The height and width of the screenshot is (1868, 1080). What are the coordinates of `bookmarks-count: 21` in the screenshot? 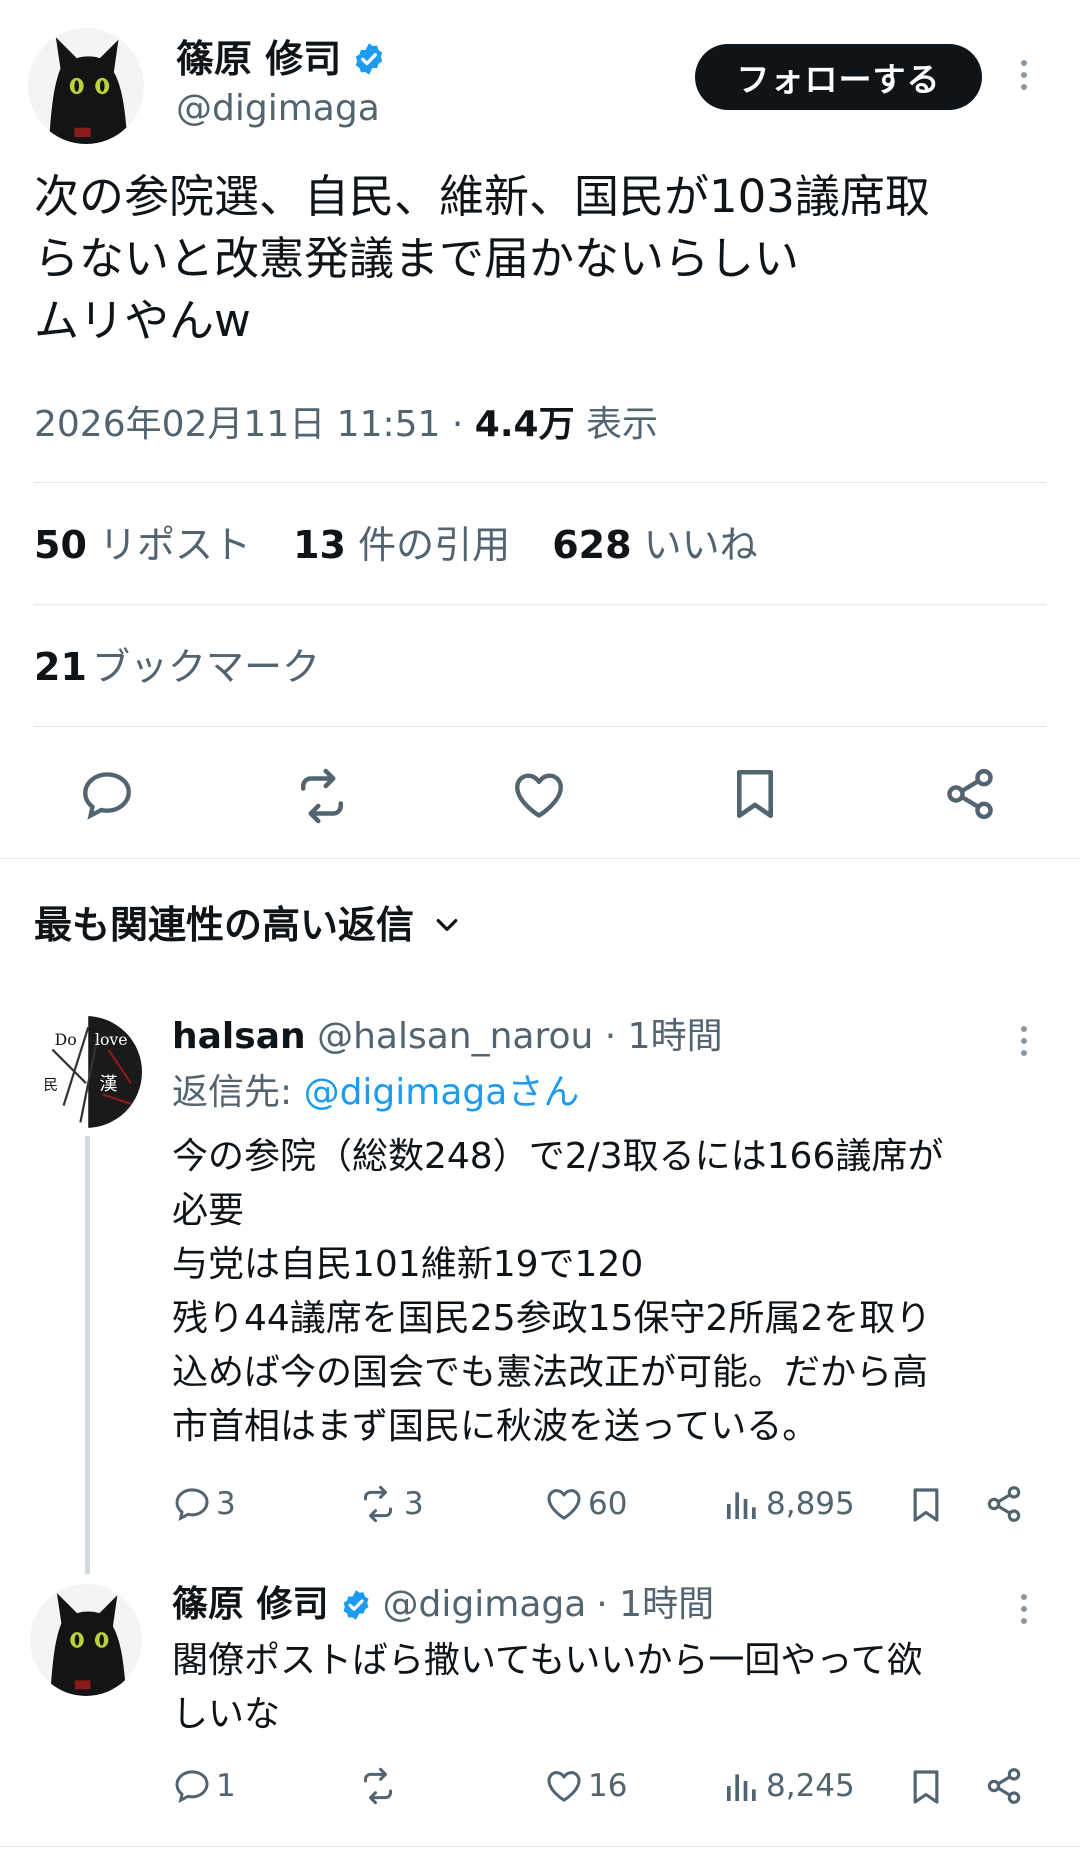 It's located at (60, 667).